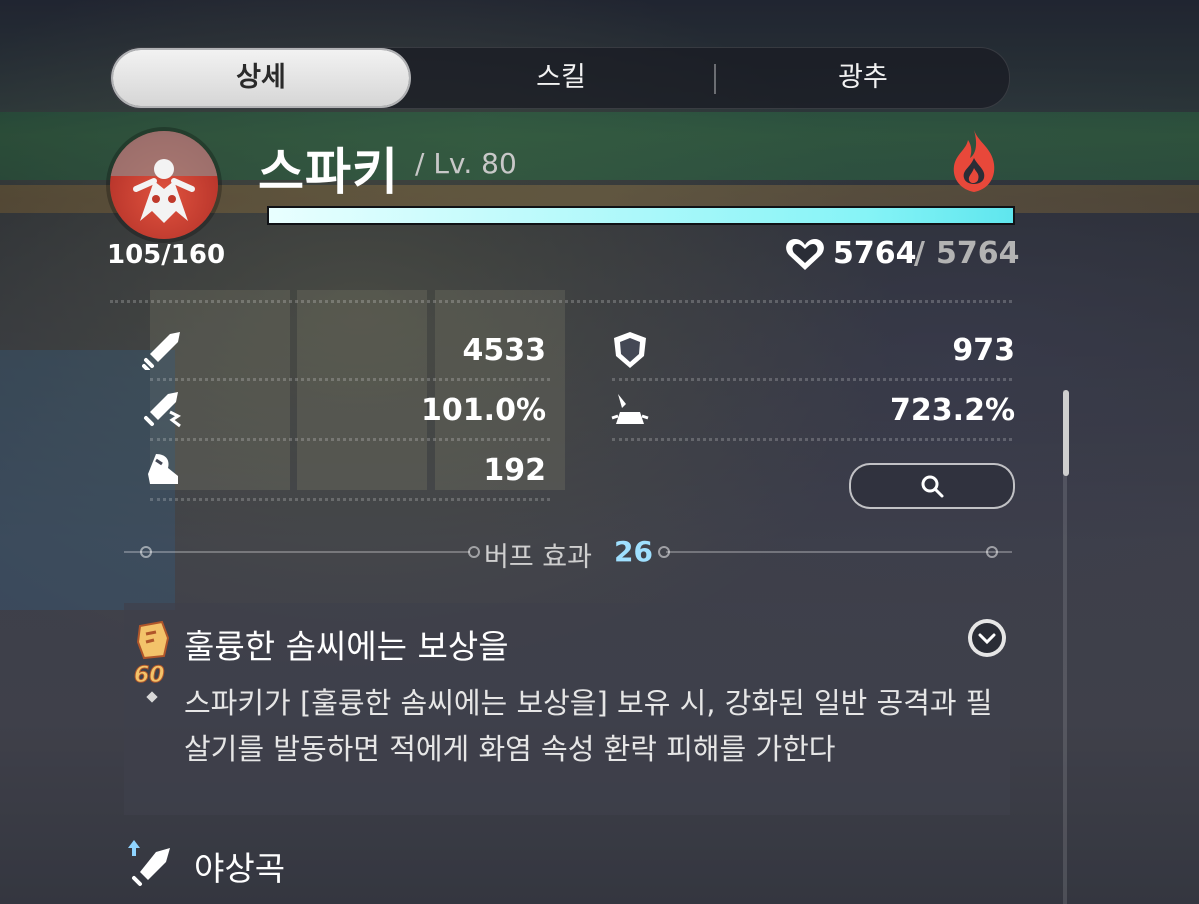  Describe the element at coordinates (978, 253) in the screenshot. I see `hp-max: 5764` at that location.